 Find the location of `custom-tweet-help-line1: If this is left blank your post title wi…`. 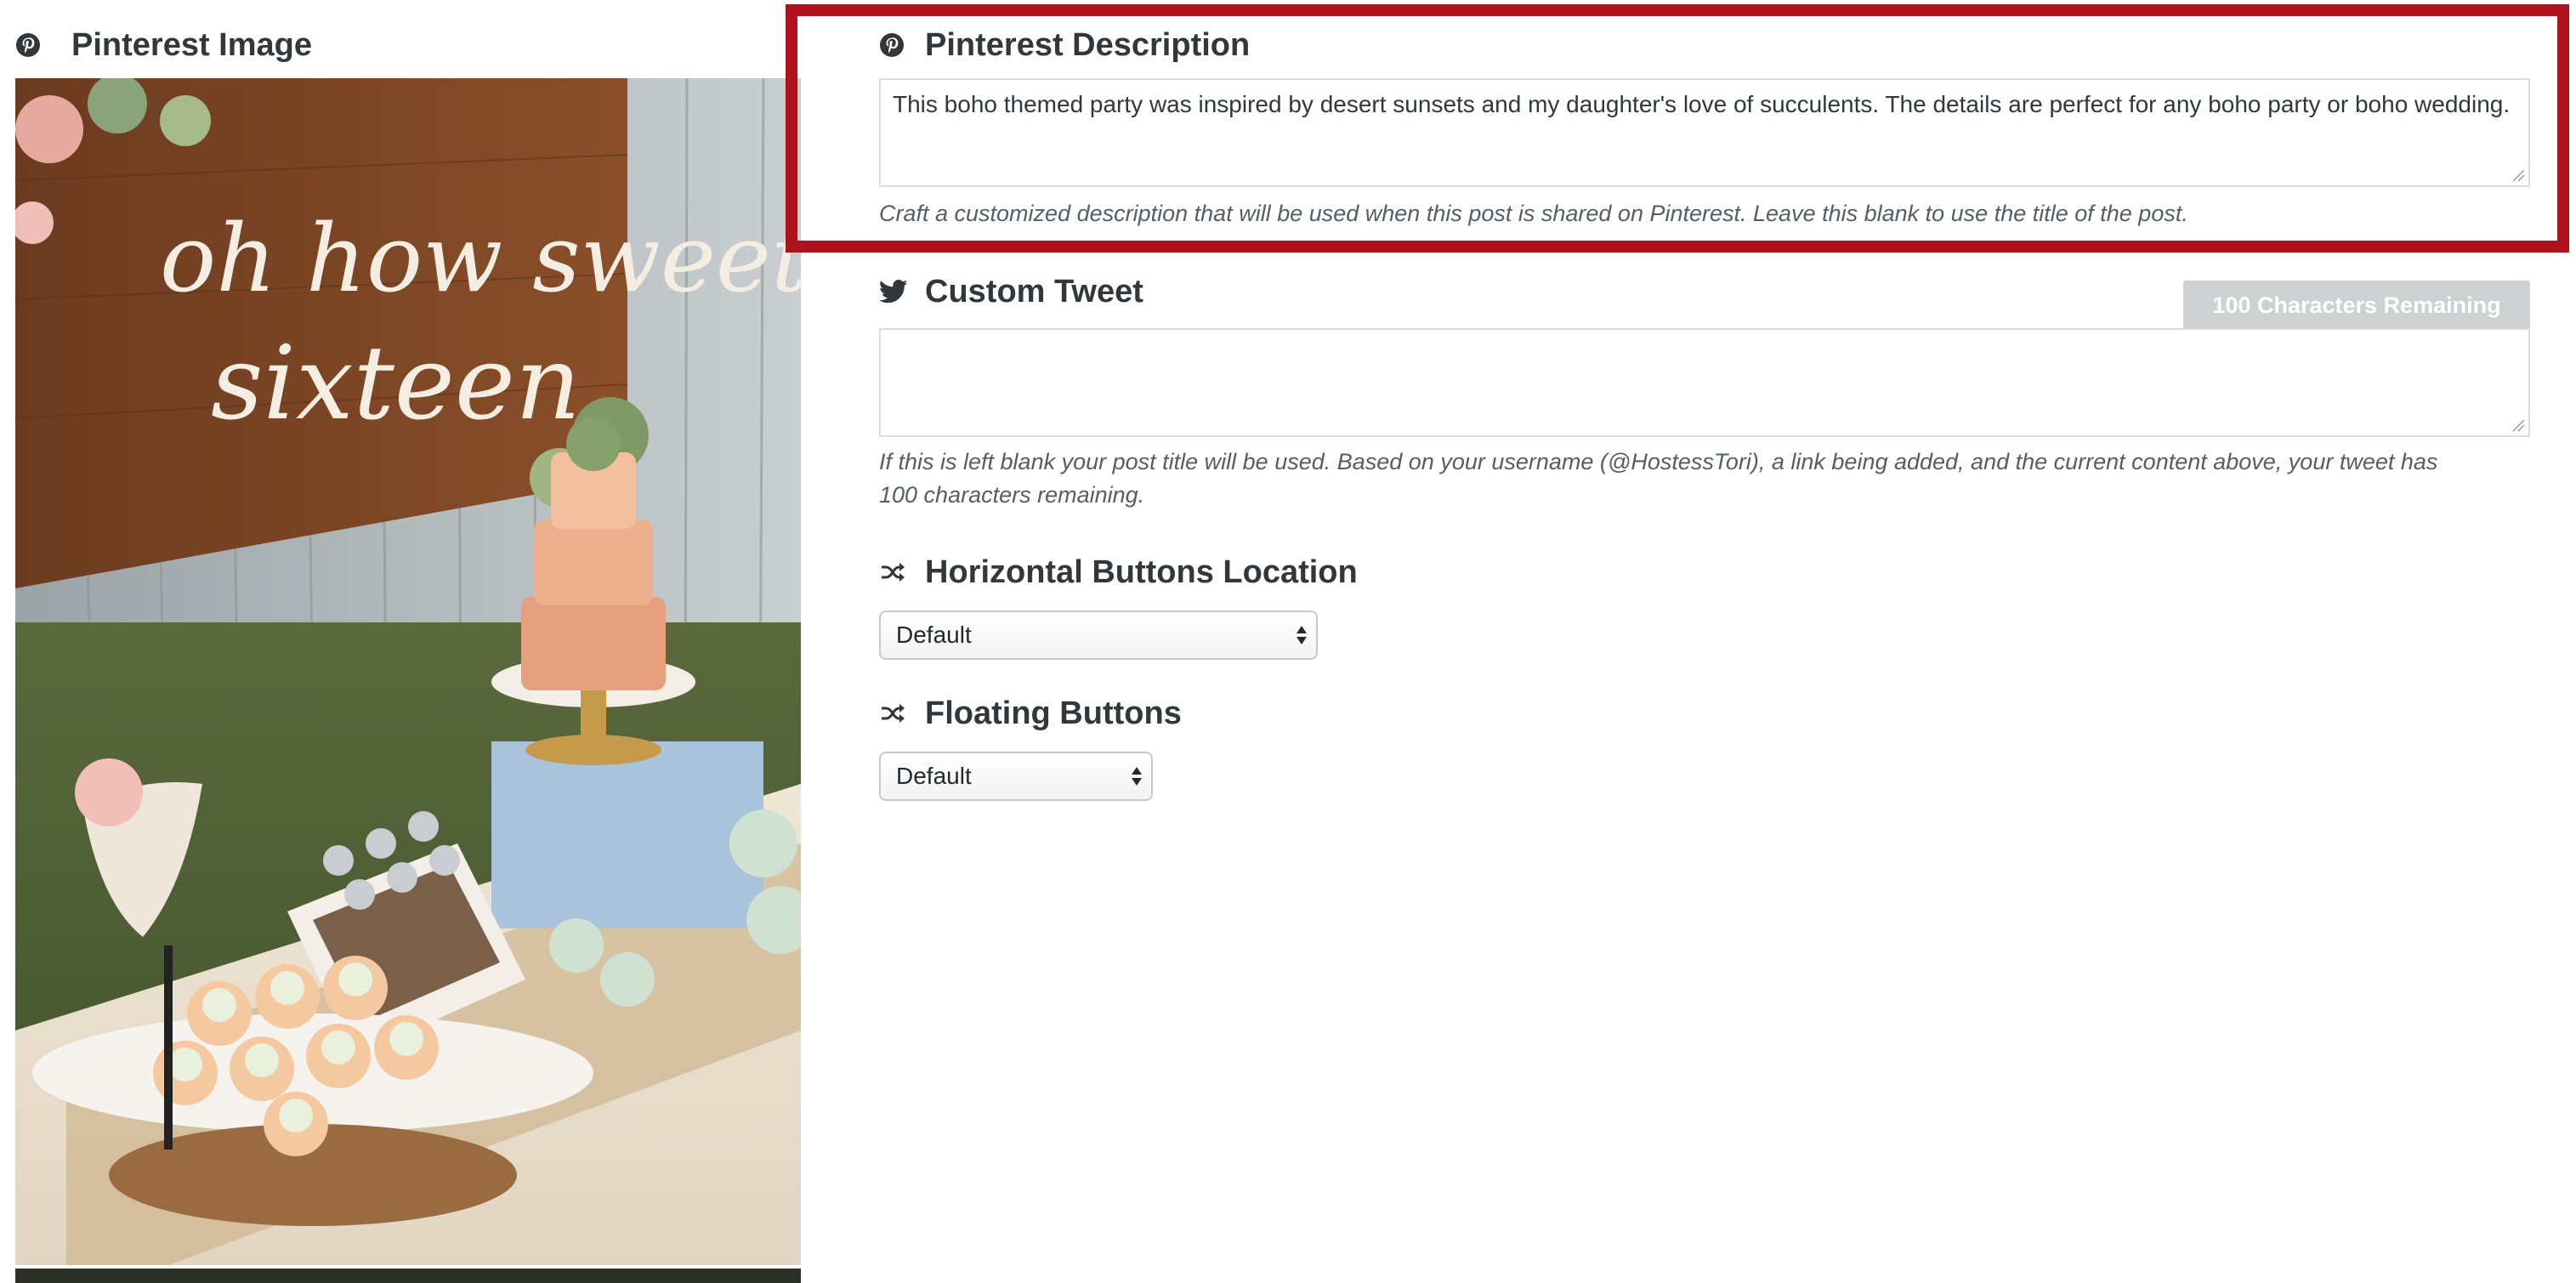

custom-tweet-help-line1: If this is left blank your post title wi… is located at coordinates (1659, 461).